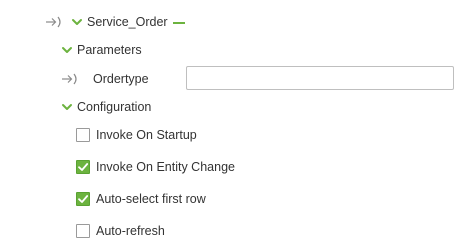 The width and height of the screenshot is (472, 245). Describe the element at coordinates (151, 199) in the screenshot. I see `option-label: Auto-select first row` at that location.